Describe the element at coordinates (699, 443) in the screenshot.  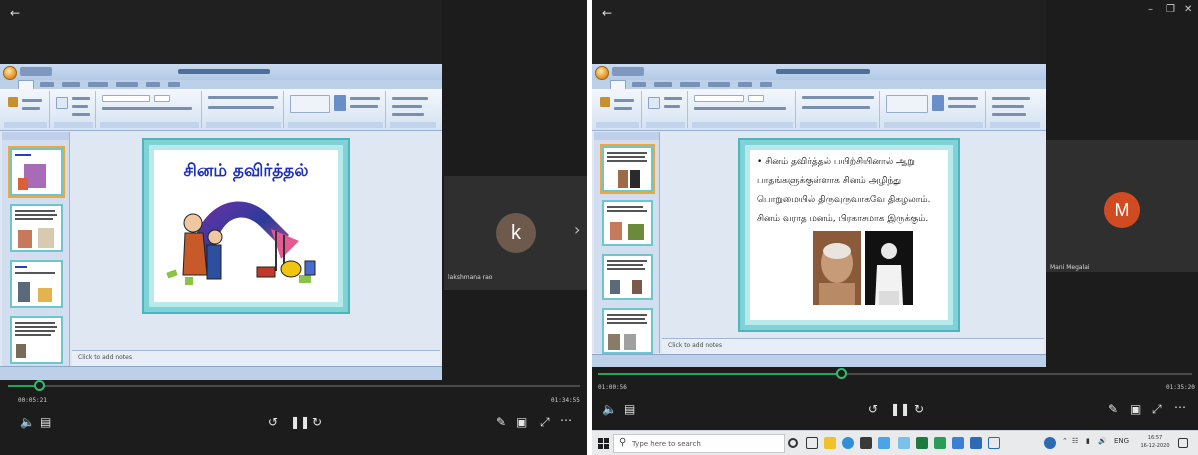
I see `taskbar-search-box: ⚲ Type here to search` at that location.